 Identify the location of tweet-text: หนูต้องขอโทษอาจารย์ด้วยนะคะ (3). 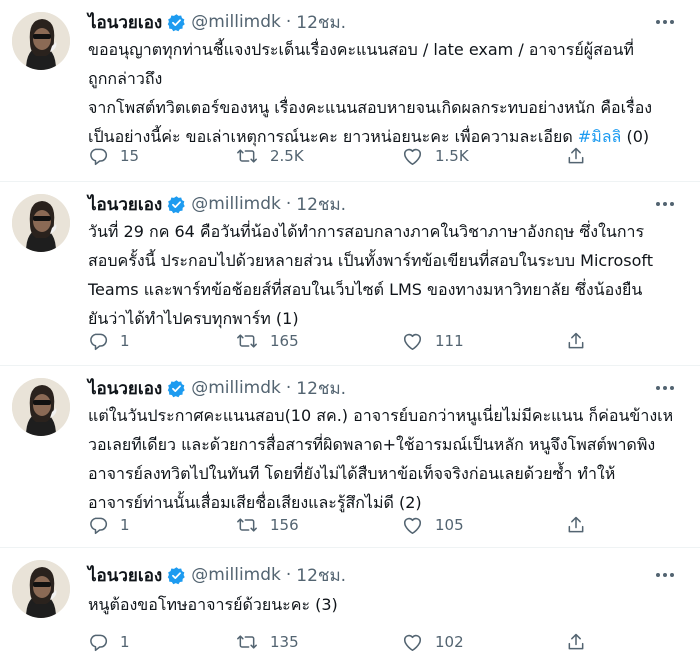
(388, 604).